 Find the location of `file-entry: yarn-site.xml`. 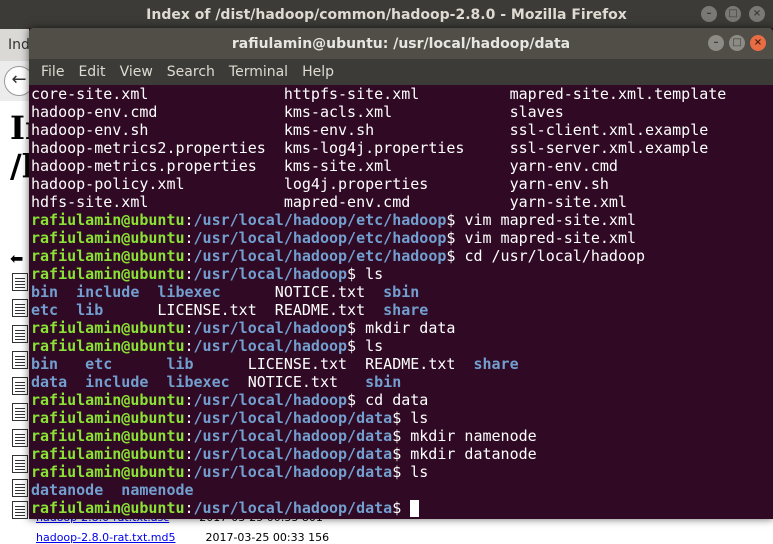

file-entry: yarn-site.xml is located at coordinates (568, 202).